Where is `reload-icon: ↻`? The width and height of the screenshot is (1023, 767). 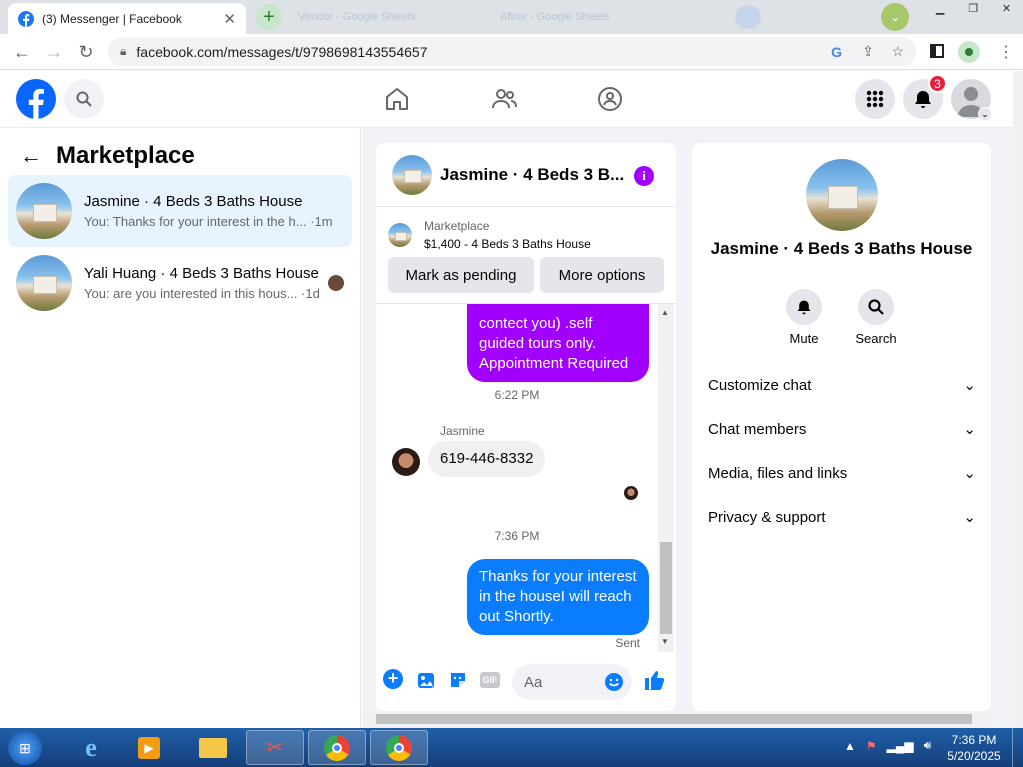
reload-icon: ↻ is located at coordinates (86, 52).